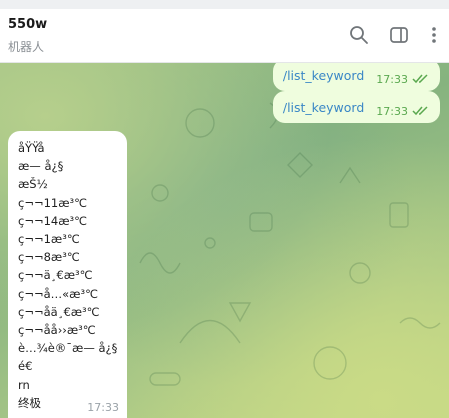 The image size is (449, 418). I want to click on more-menu-button, so click(434, 35).